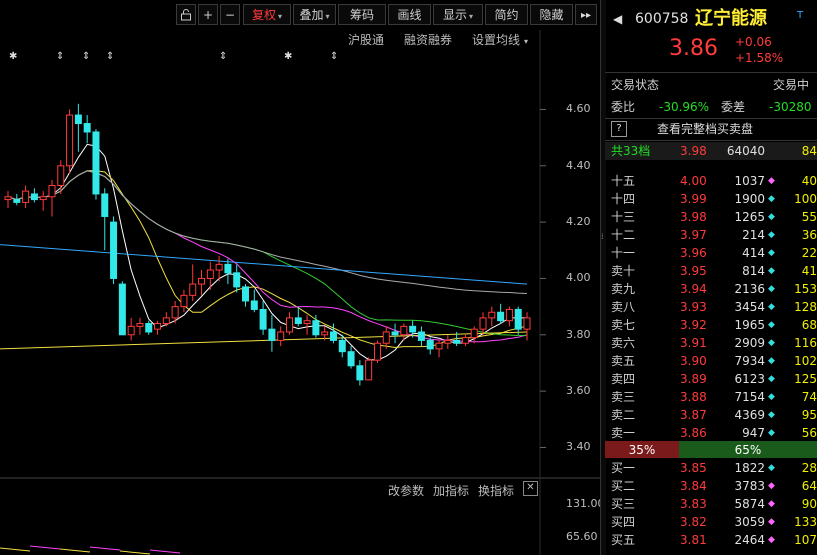  I want to click on help-icon: ?, so click(619, 129).